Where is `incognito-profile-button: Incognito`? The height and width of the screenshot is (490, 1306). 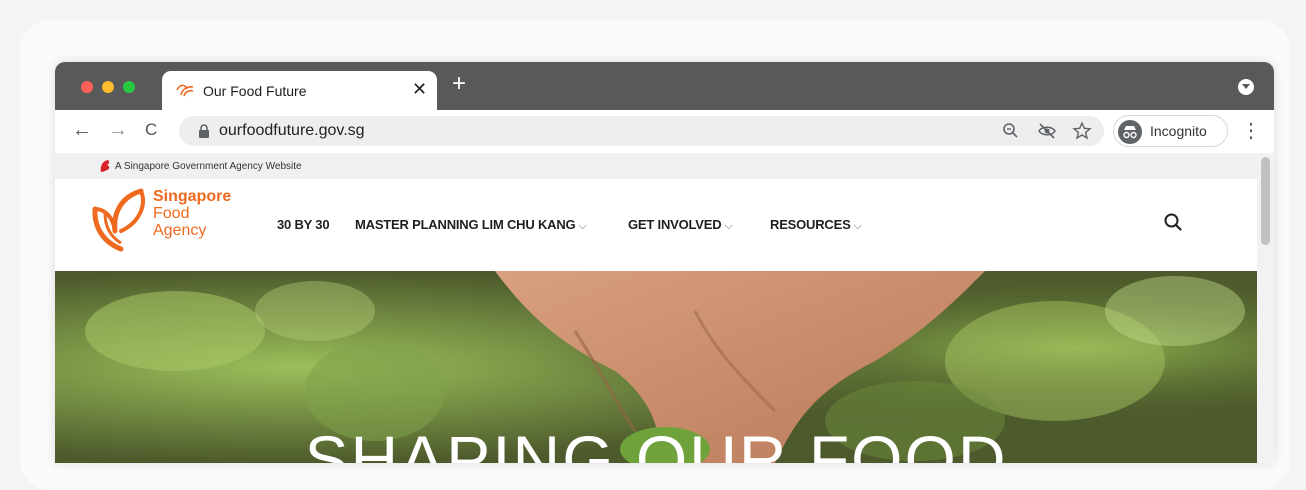
incognito-profile-button: Incognito is located at coordinates (1170, 131).